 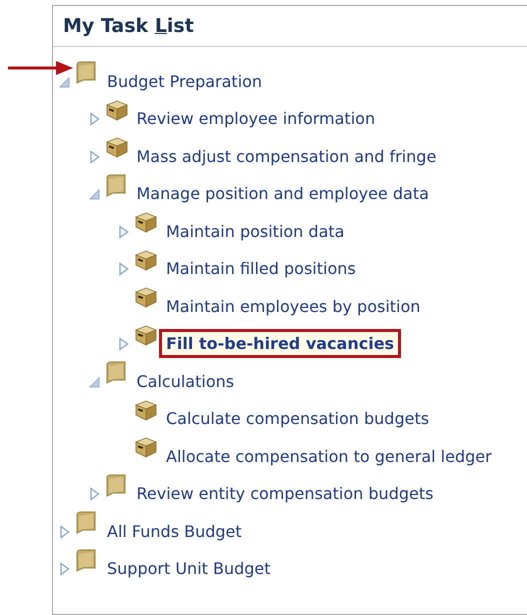 What do you see at coordinates (189, 568) in the screenshot?
I see `tree-item: Support Unit Budget` at bounding box center [189, 568].